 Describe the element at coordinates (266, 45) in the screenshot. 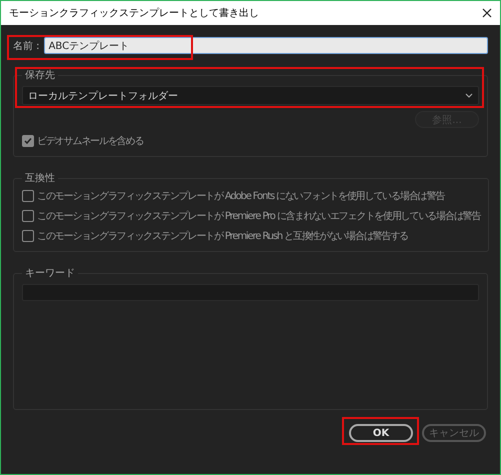

I see `name-field: ABCテンプレート` at that location.